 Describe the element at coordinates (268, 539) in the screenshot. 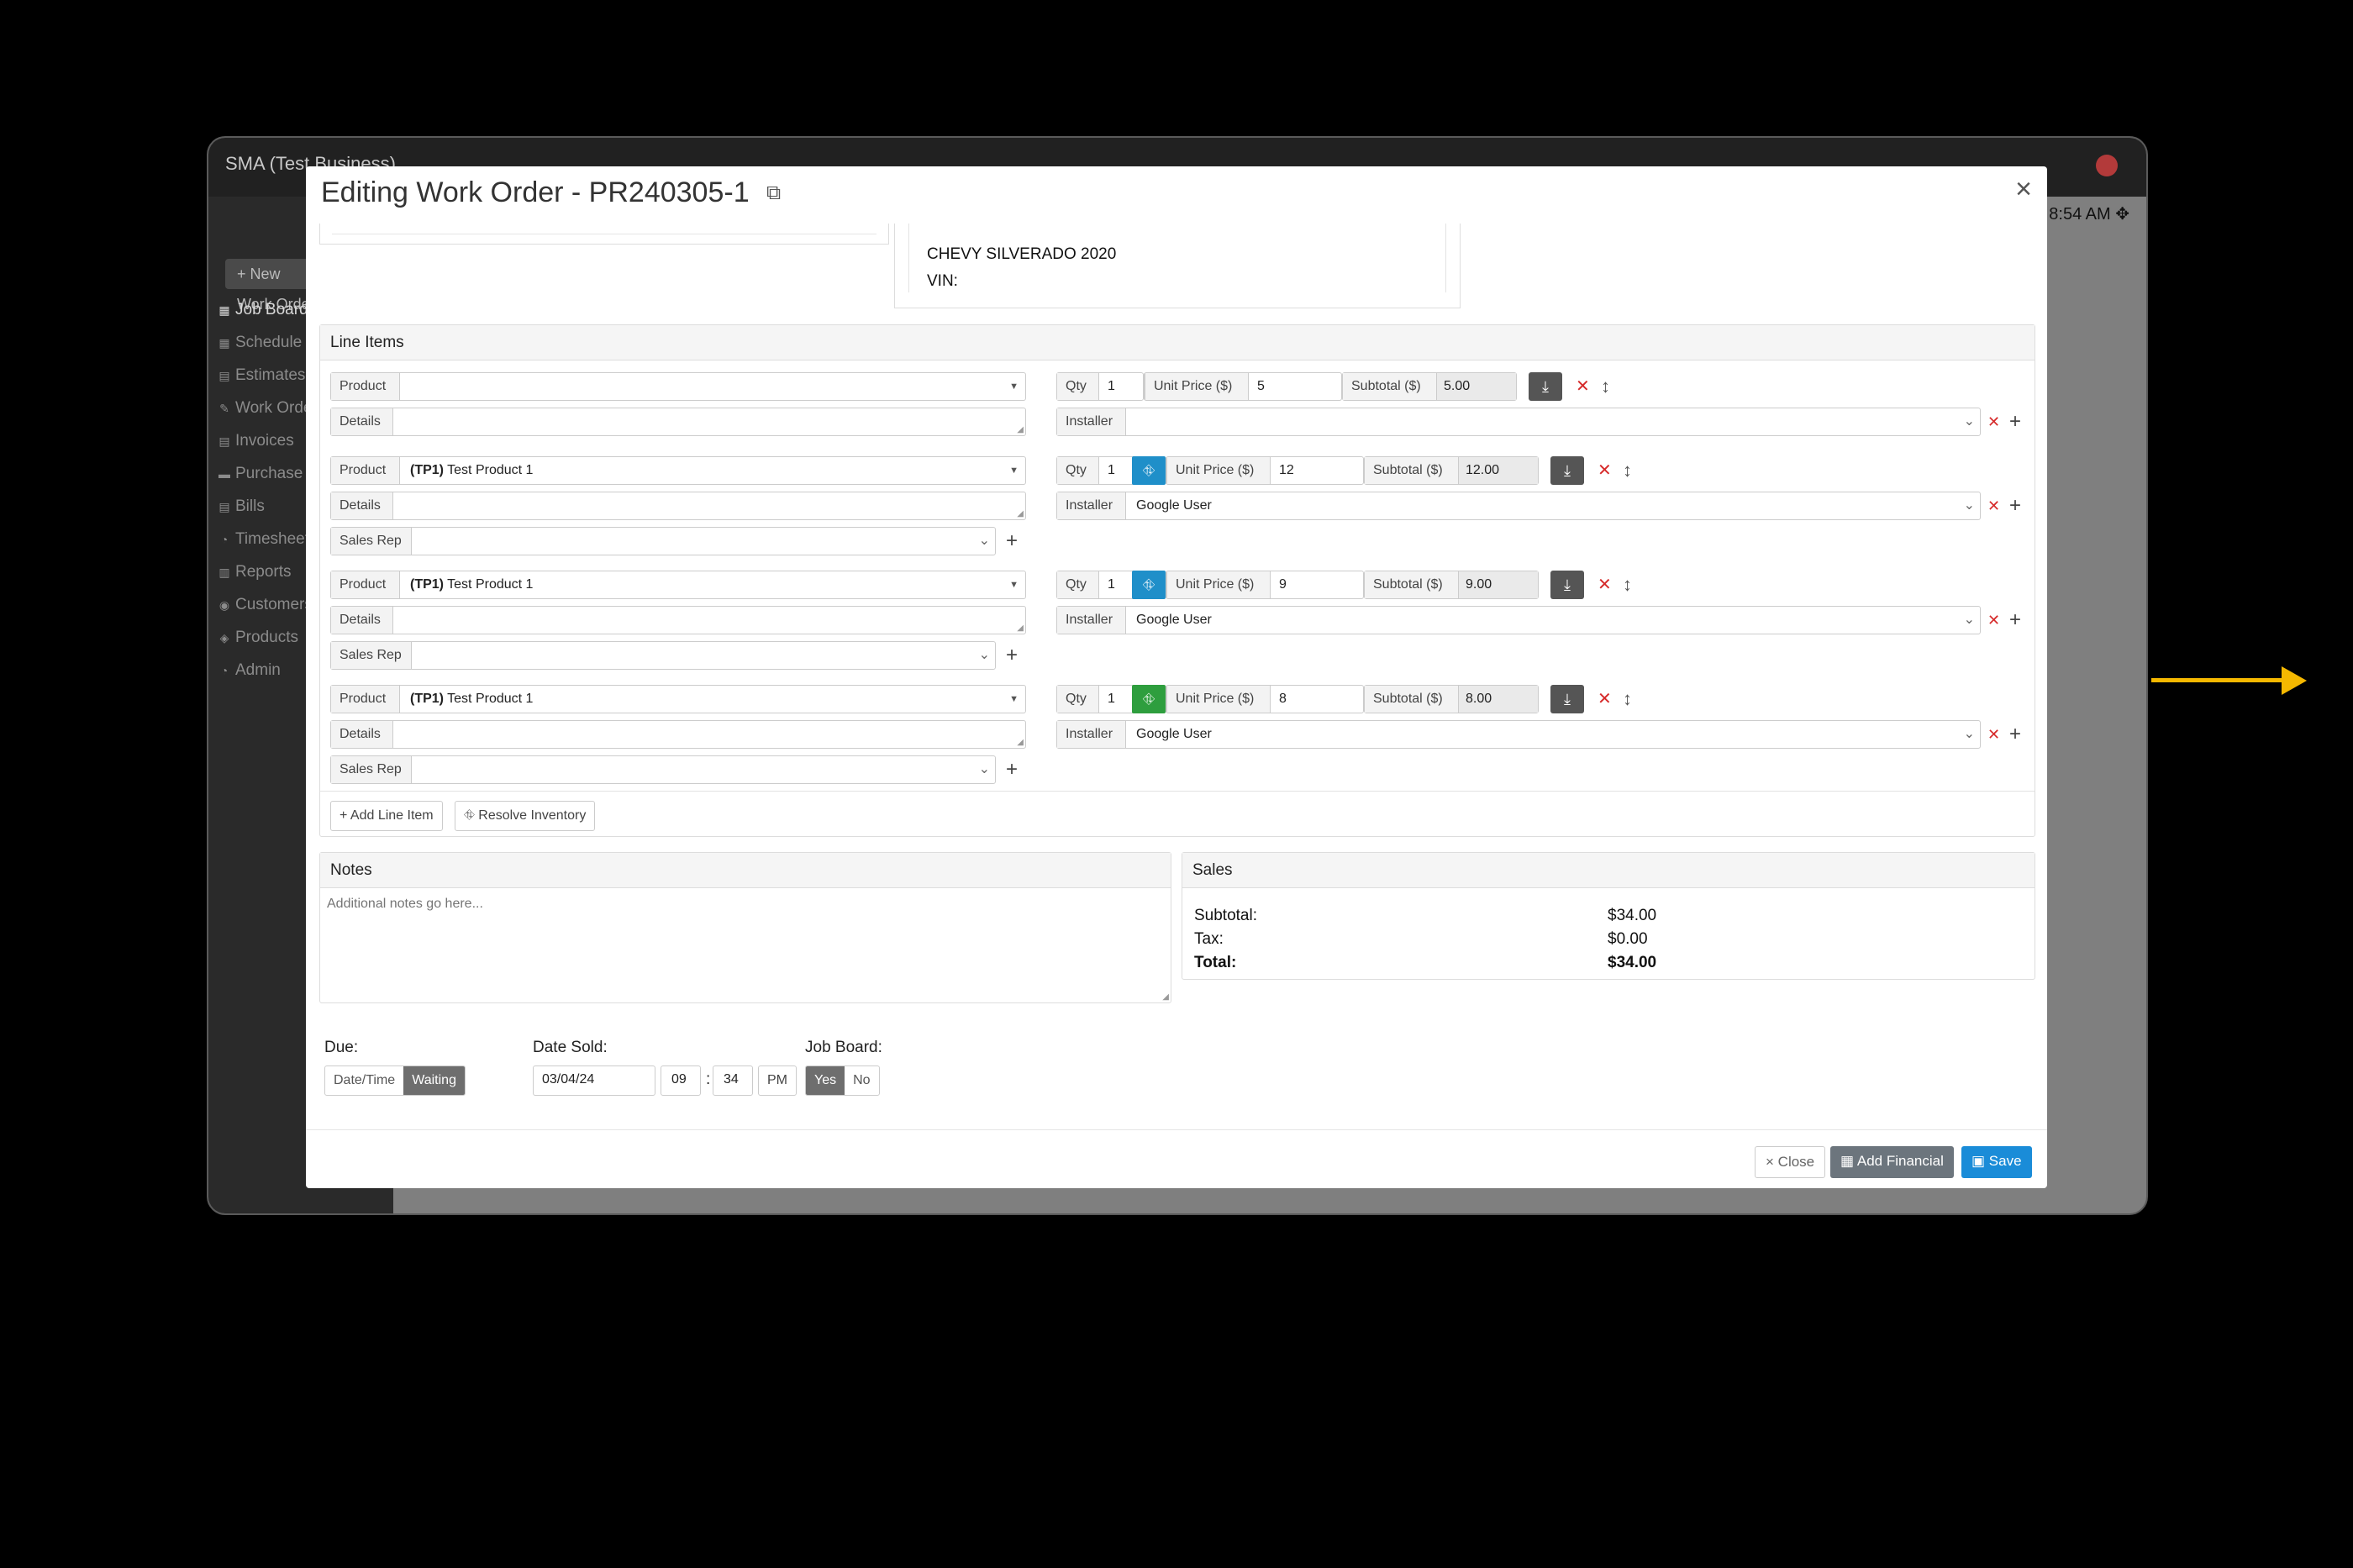

I see `sidebar-item: ◔ Timesheets` at that location.